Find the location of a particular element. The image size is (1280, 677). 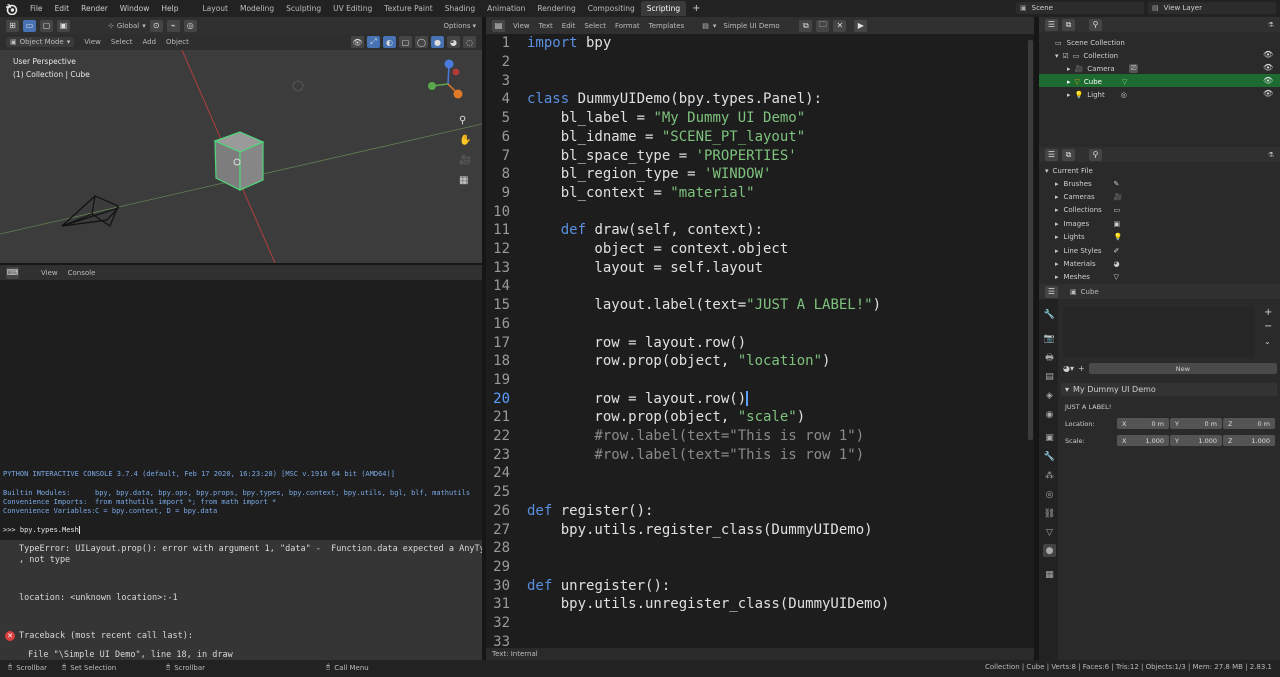

blender-logo-icon is located at coordinates (11, 8).